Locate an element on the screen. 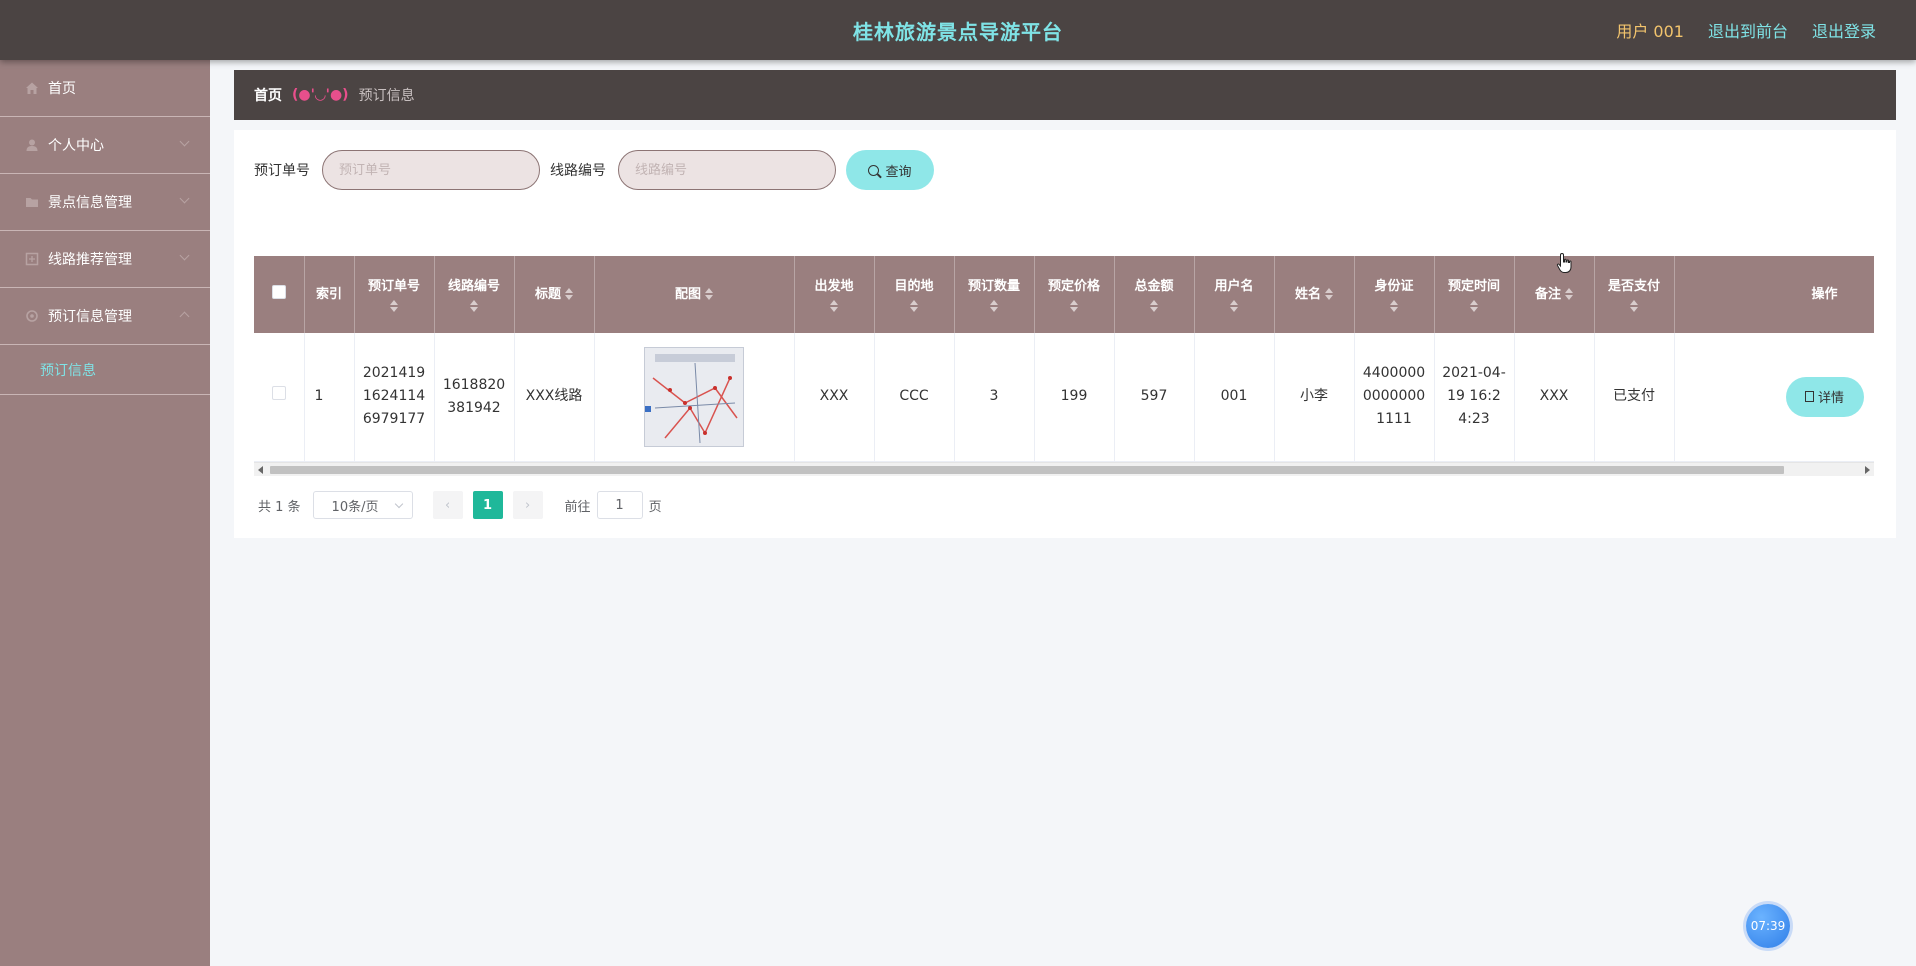 The height and width of the screenshot is (966, 1916). order-number-input is located at coordinates (431, 170).